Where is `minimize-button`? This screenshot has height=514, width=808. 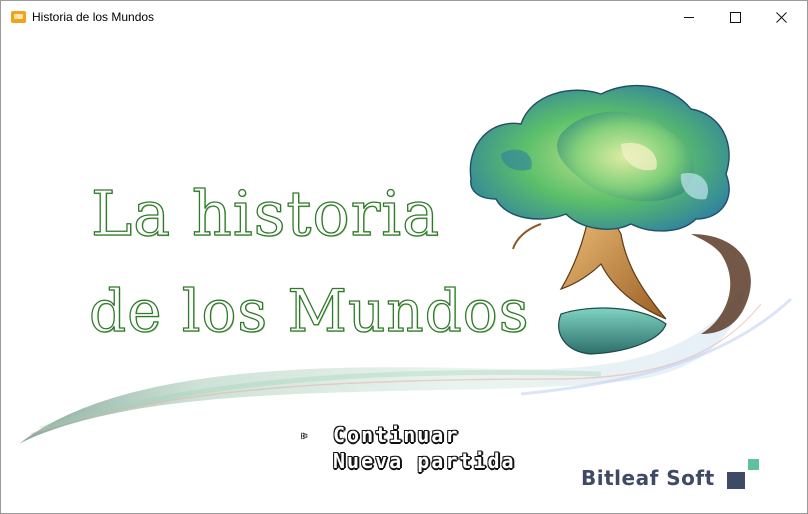
minimize-button is located at coordinates (689, 17).